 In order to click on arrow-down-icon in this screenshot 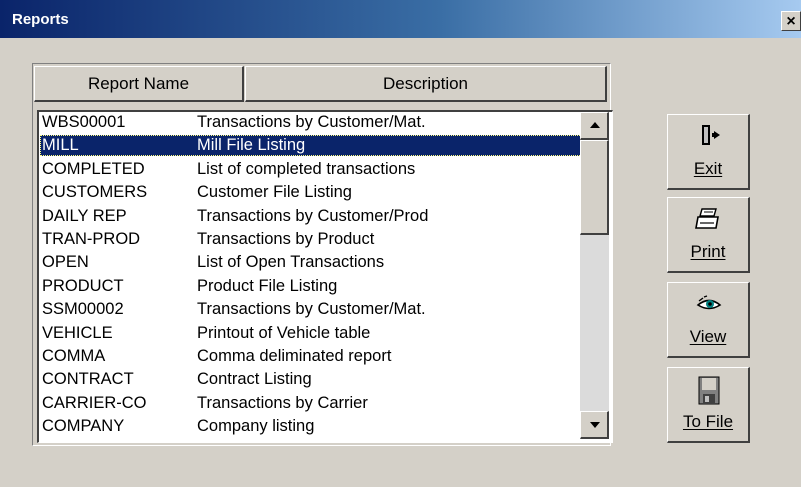, I will do `click(595, 425)`.